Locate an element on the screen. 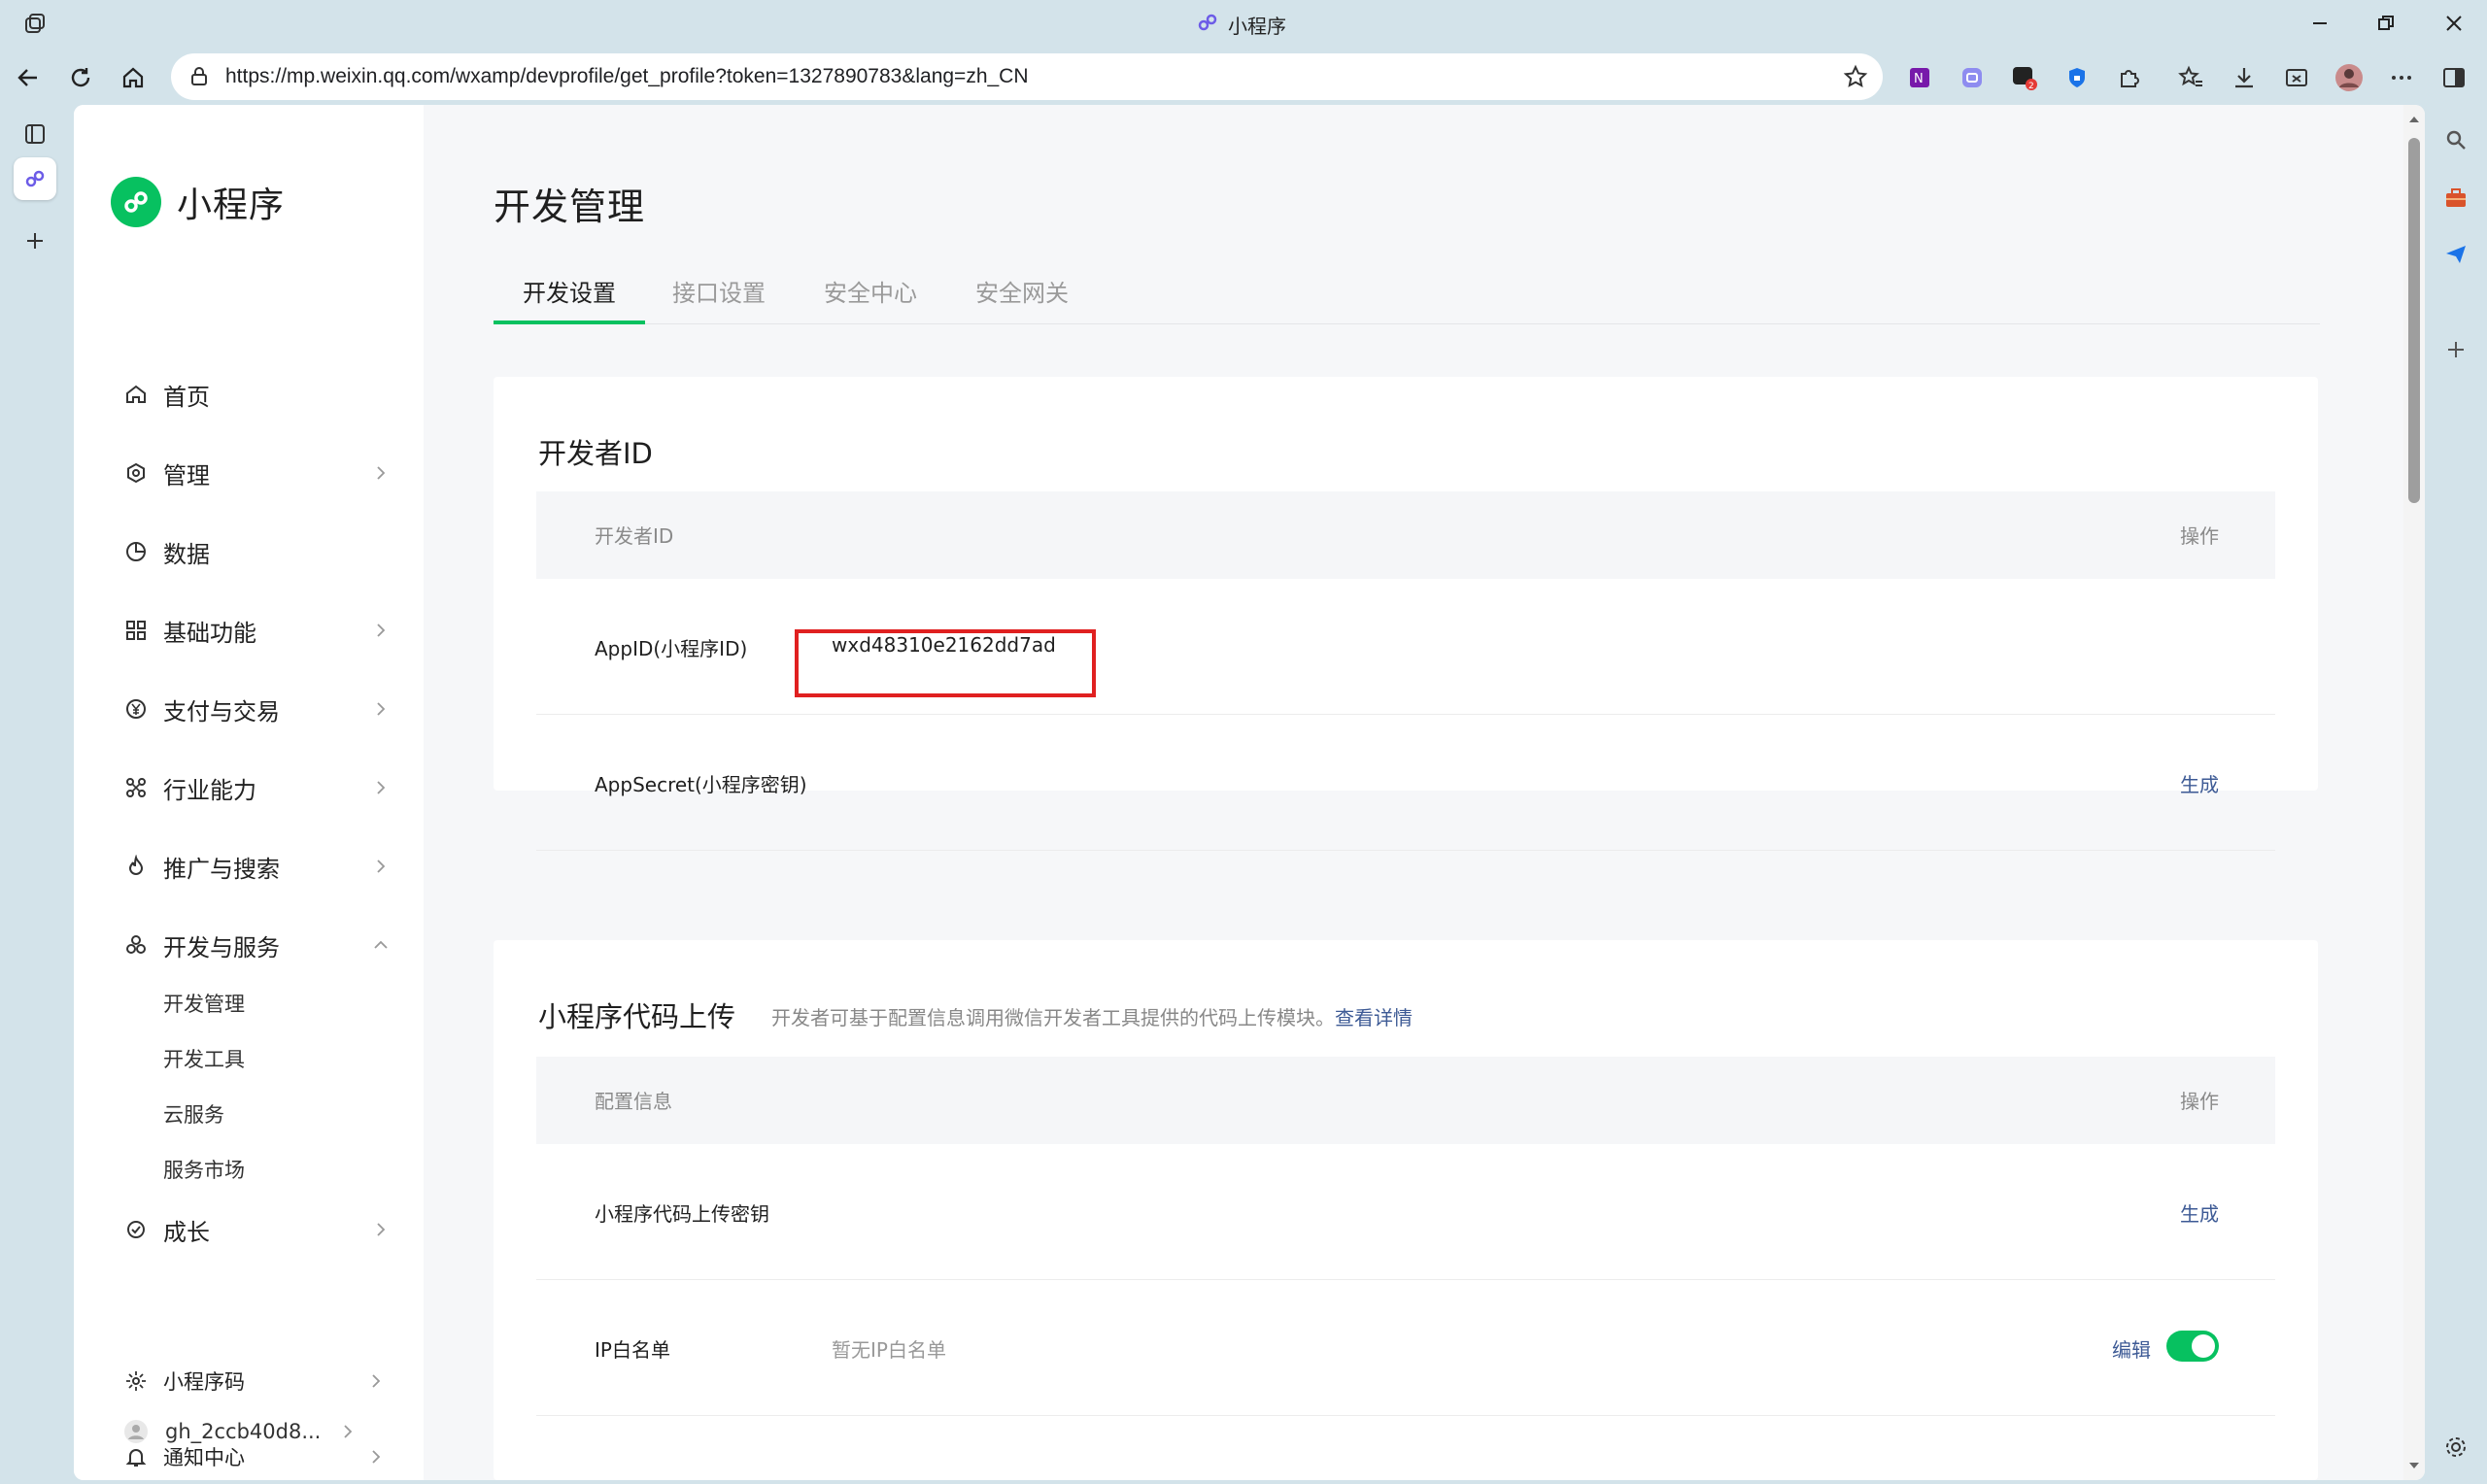 The image size is (2487, 1484). nav-item-qrcode: 小程序码 is located at coordinates (256, 1381).